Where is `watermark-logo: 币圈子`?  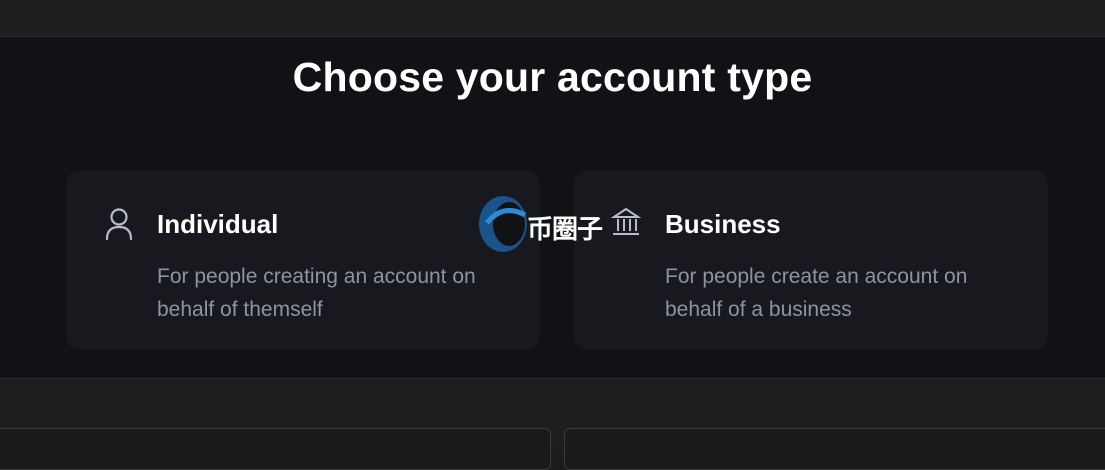 watermark-logo: 币圈子 is located at coordinates (560, 224).